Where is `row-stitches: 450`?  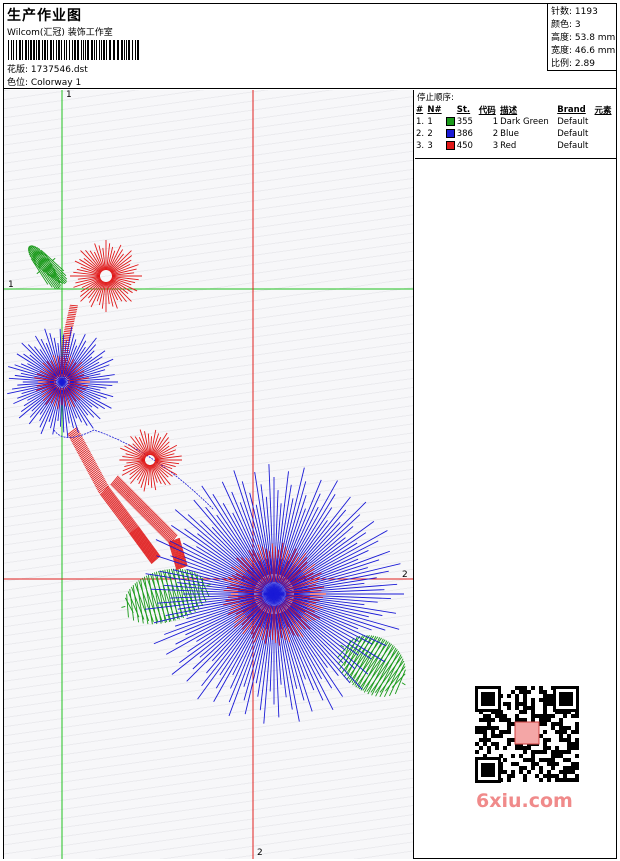
row-stitches: 450 is located at coordinates (461, 146).